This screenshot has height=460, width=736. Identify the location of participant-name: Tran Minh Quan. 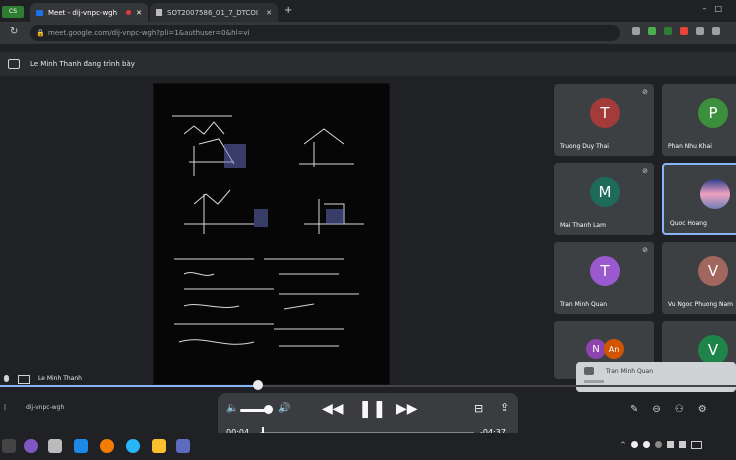
(583, 304).